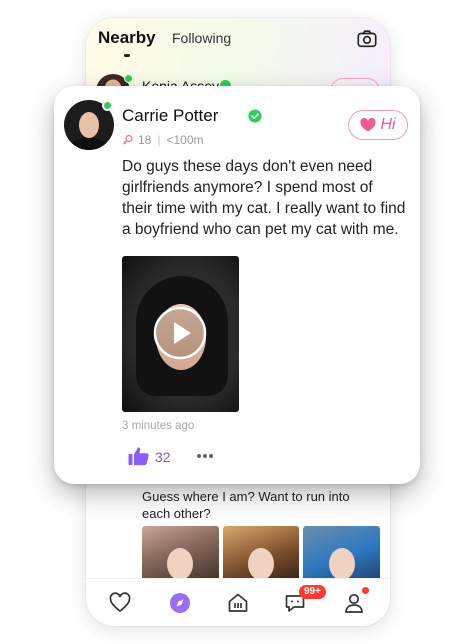 The width and height of the screenshot is (474, 644). Describe the element at coordinates (354, 603) in the screenshot. I see `profile-icon` at that location.